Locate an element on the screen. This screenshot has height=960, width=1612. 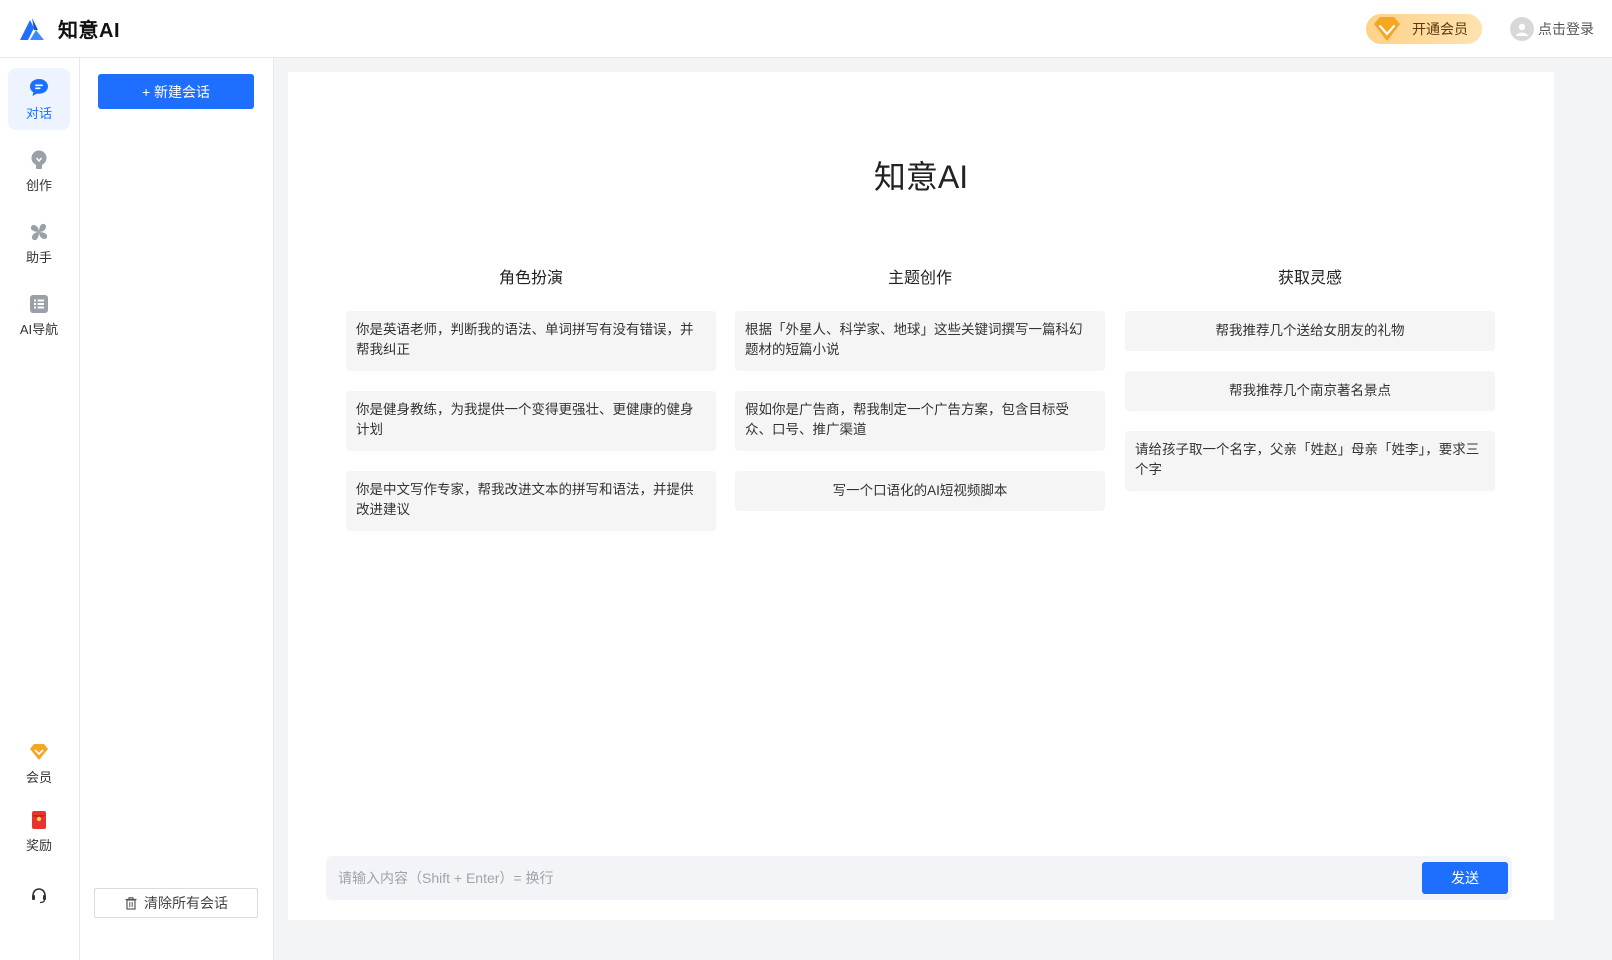
prompt-card: 你是英语老师，判断我的语法、单词拼写有没有错误，并帮我纠正 is located at coordinates (531, 341).